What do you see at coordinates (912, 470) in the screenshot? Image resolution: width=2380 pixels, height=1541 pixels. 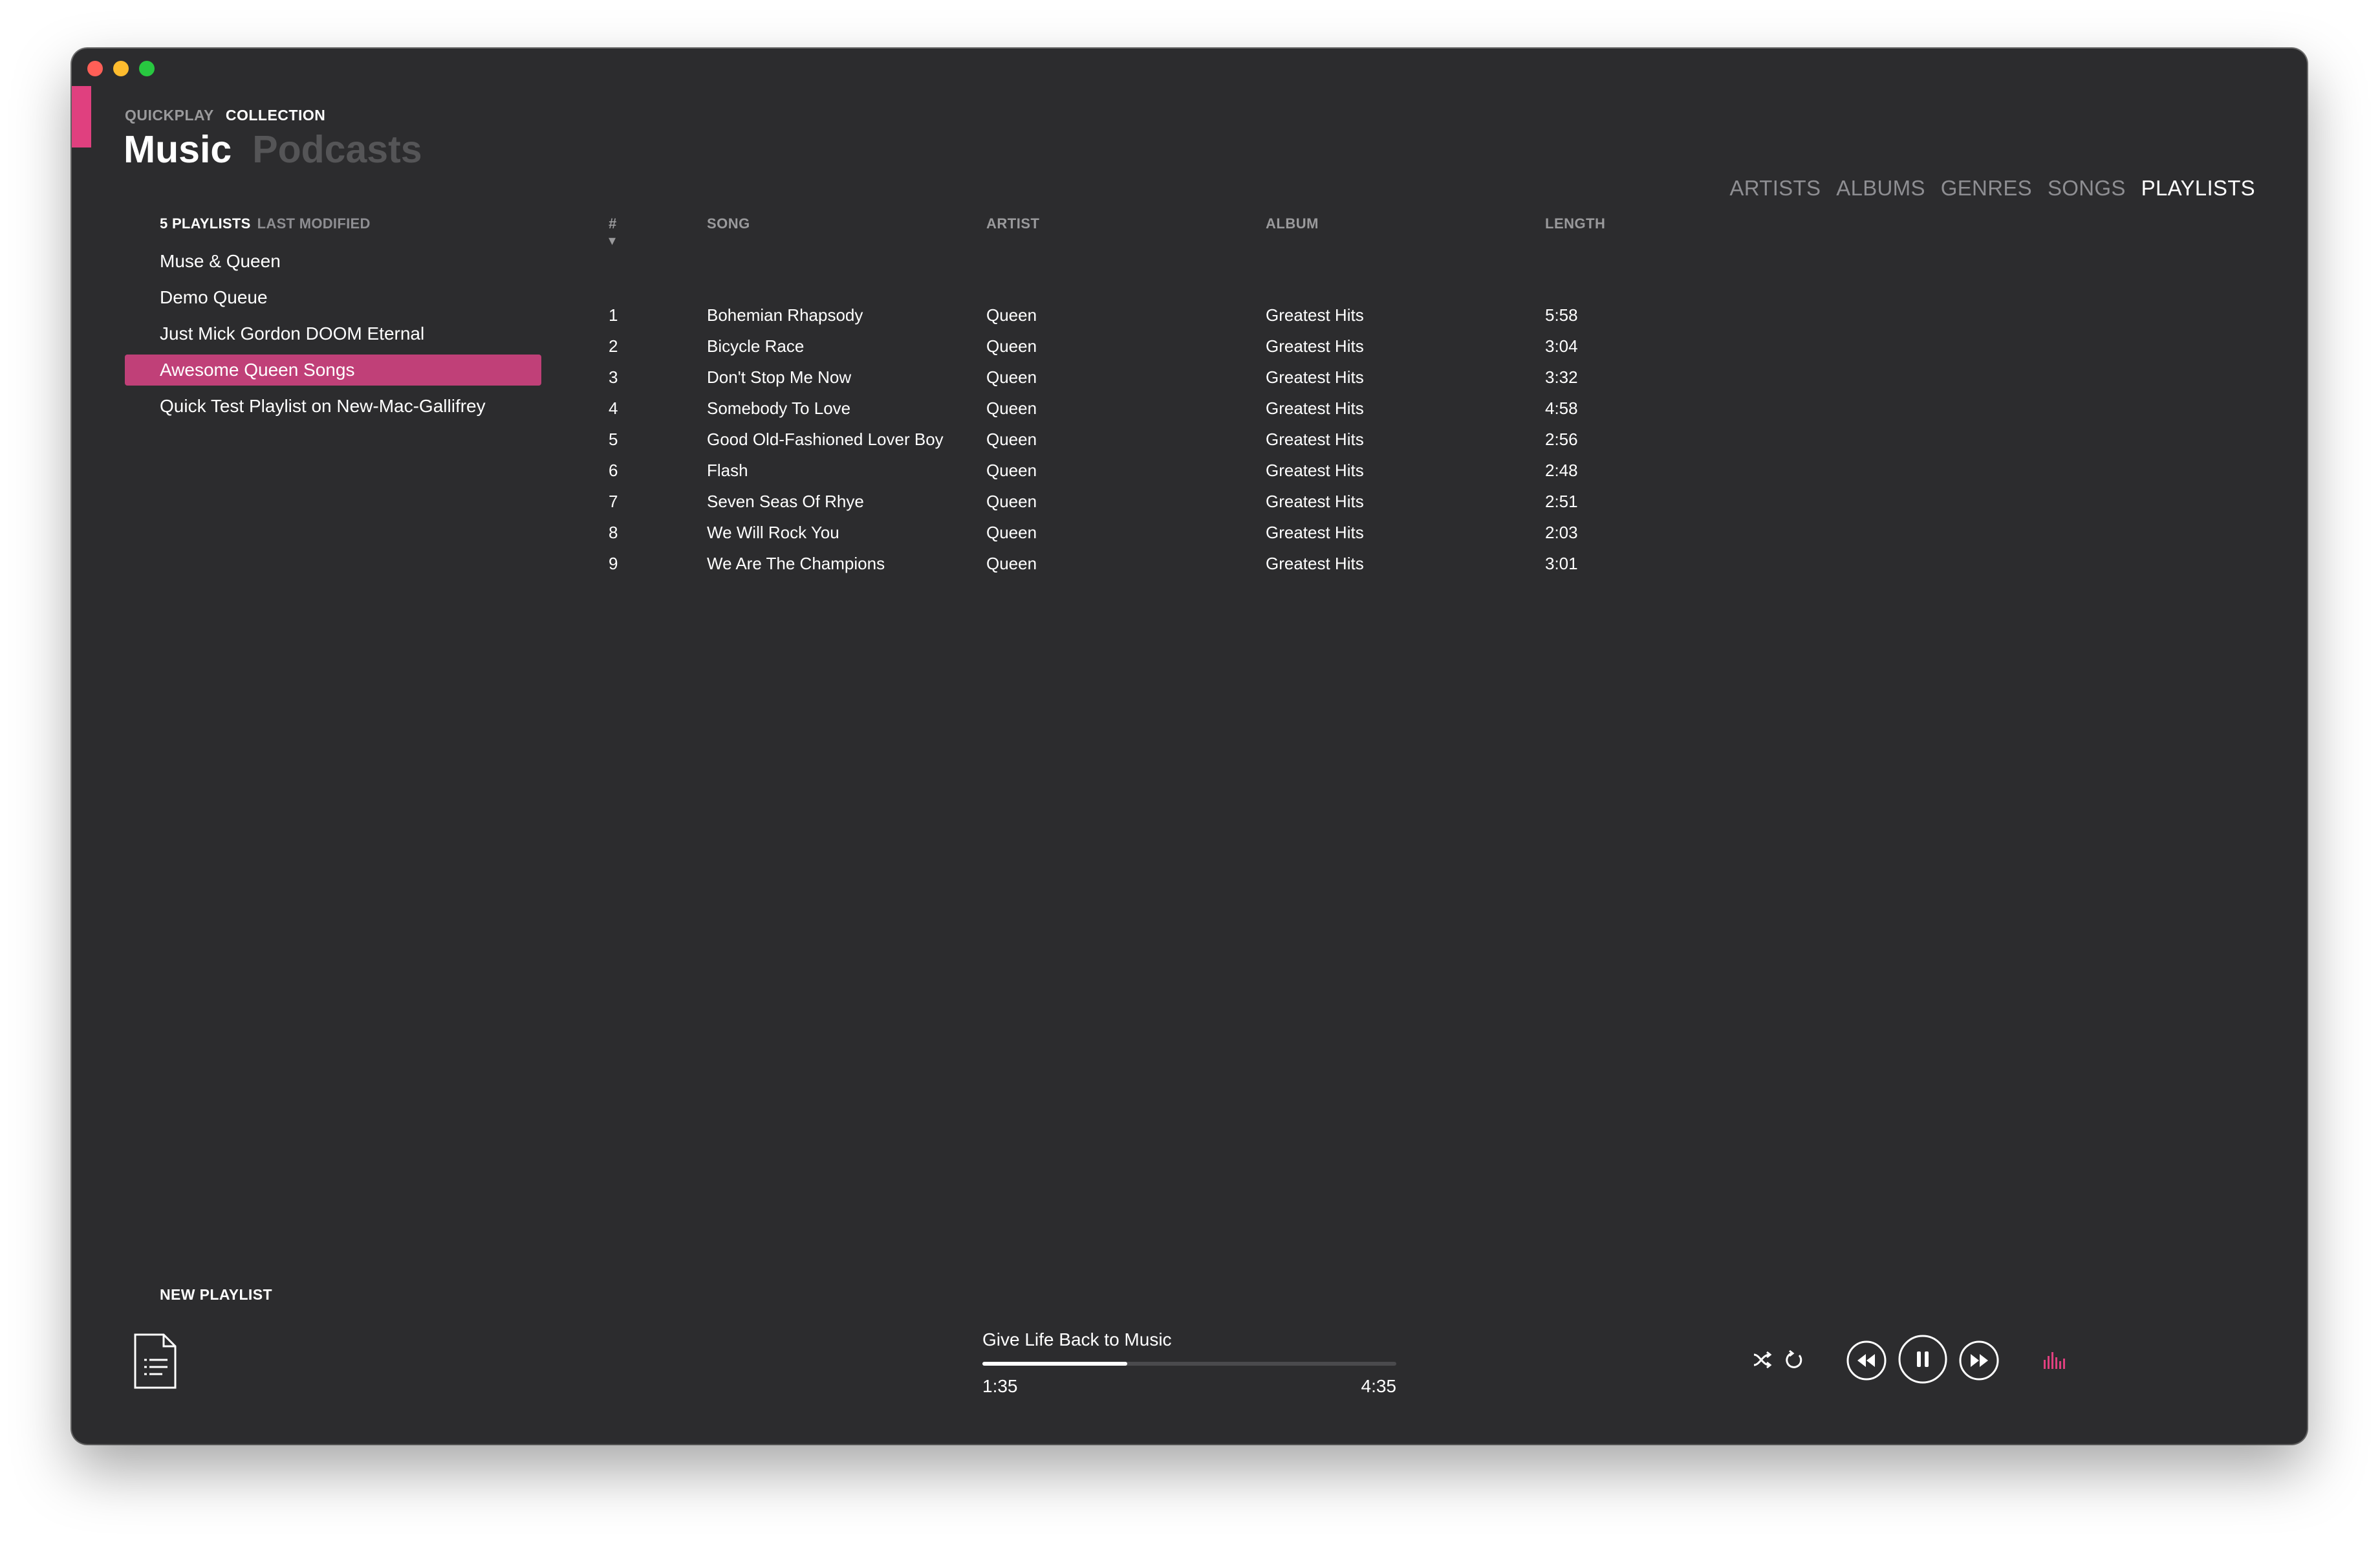 I see `table-row: 6 Flash Queen Greatest Hits 2:48` at bounding box center [912, 470].